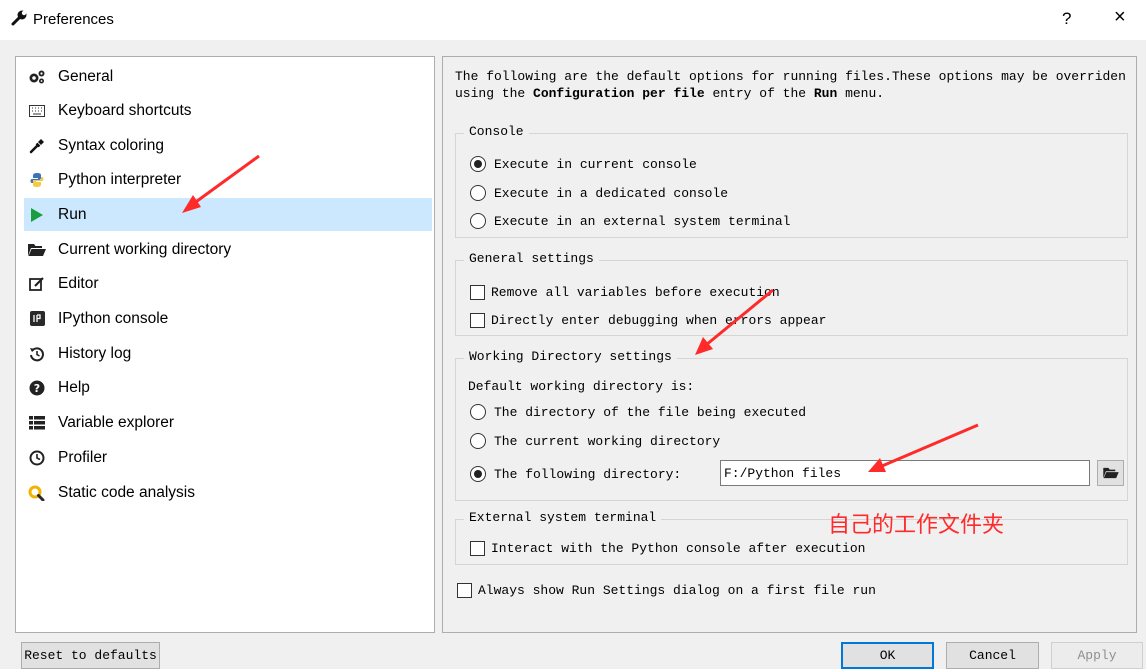 Image resolution: width=1146 pixels, height=669 pixels. Describe the element at coordinates (37, 77) in the screenshot. I see `gears-icon` at that location.